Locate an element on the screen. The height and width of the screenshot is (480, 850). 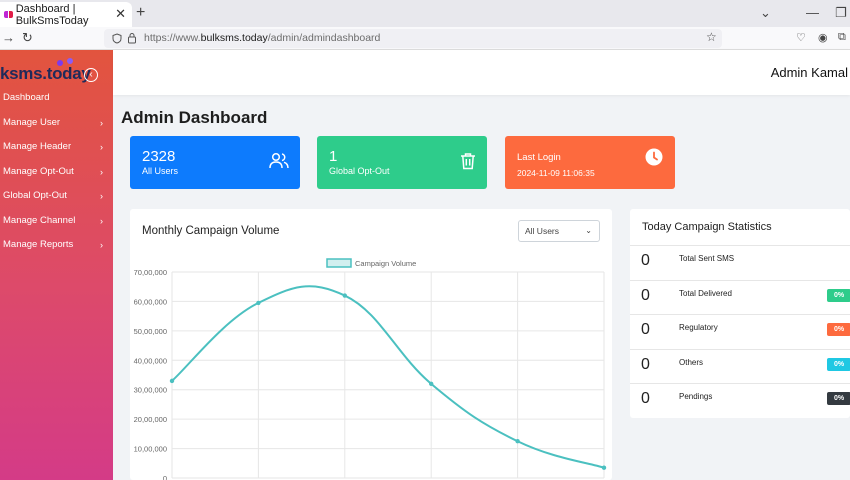
y-tick-label: 60,00,000 is located at coordinates (150, 301).